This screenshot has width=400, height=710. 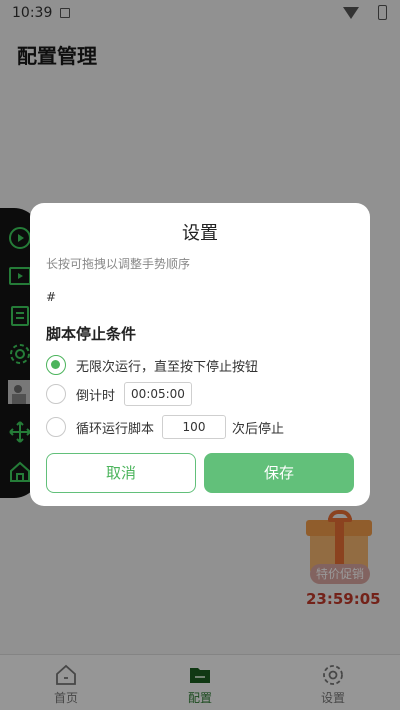 I want to click on option-infinite: 无限次运行，直至按下停止按钮, so click(x=196, y=366).